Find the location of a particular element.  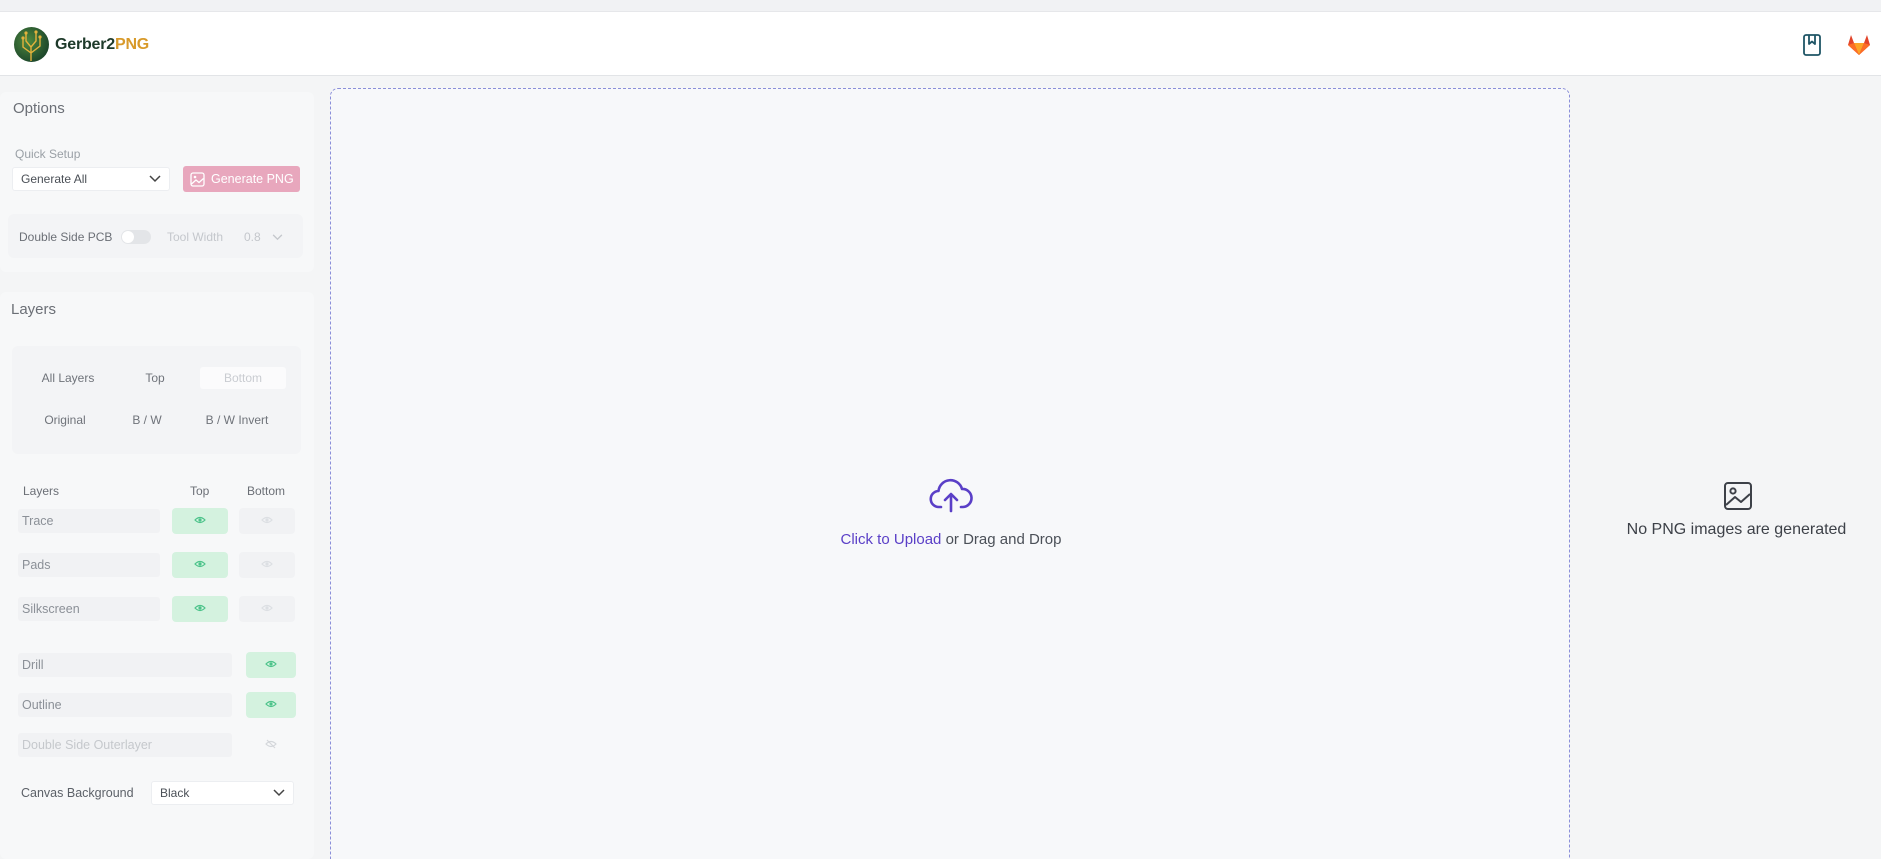

drag-drop-text: or Drag and Drop is located at coordinates (1001, 539).